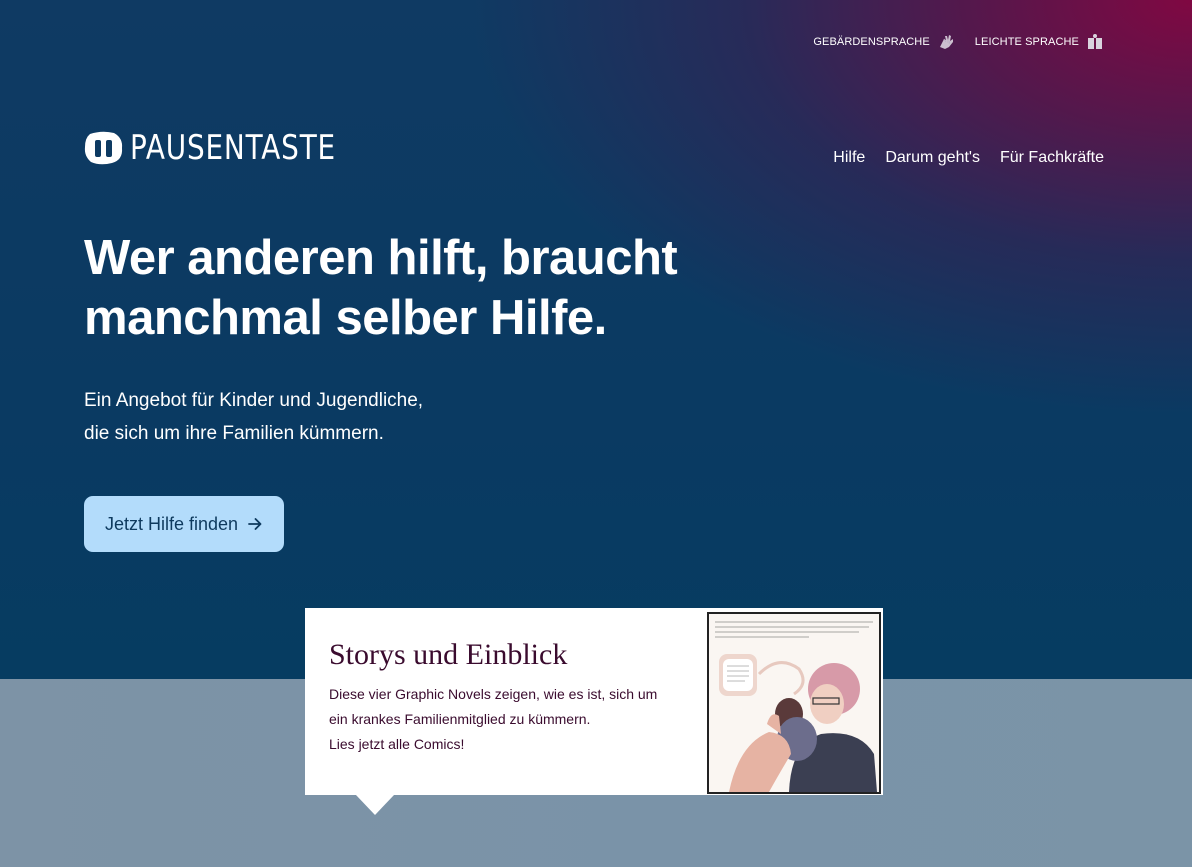 Image resolution: width=1192 pixels, height=867 pixels. Describe the element at coordinates (448, 654) in the screenshot. I see `story-card-title: Storys und Einblick` at that location.